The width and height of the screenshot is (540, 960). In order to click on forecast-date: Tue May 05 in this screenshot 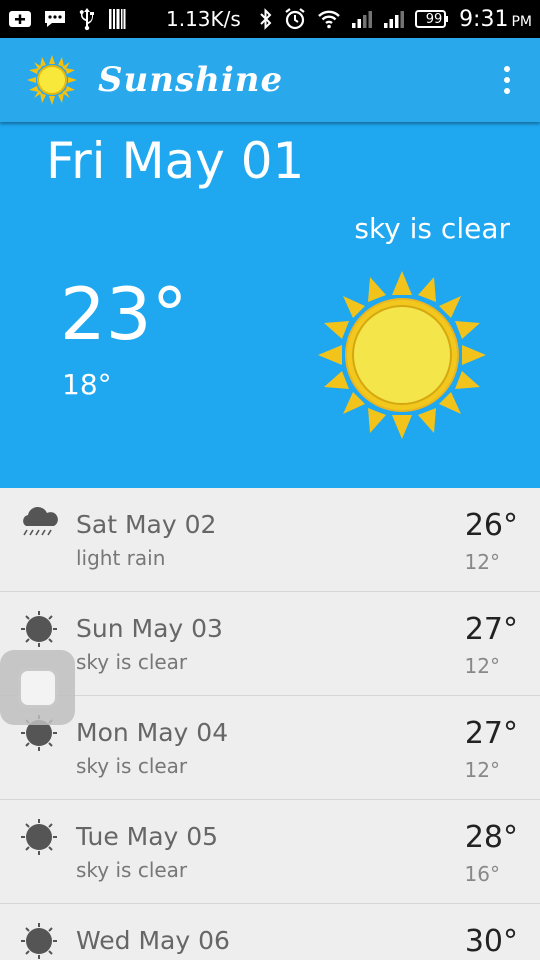, I will do `click(147, 836)`.